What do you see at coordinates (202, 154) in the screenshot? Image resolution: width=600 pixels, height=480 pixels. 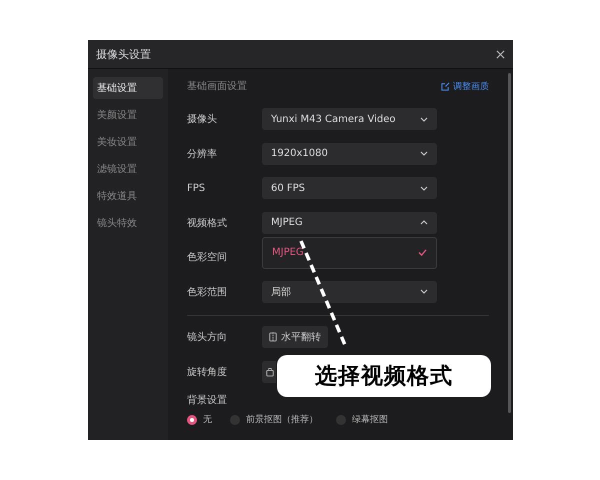 I see `field-label: 分辨率` at bounding box center [202, 154].